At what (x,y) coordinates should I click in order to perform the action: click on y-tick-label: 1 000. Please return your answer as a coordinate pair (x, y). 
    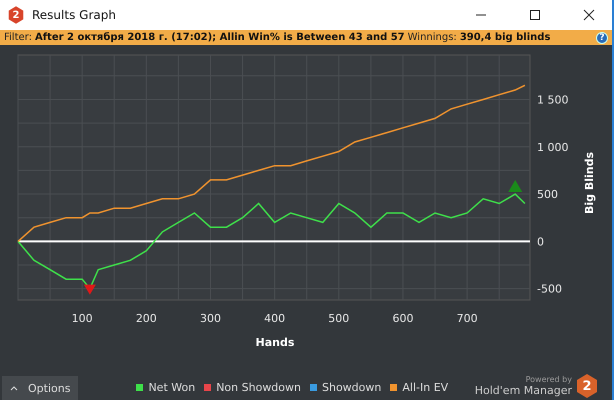
    Looking at the image, I should click on (552, 147).